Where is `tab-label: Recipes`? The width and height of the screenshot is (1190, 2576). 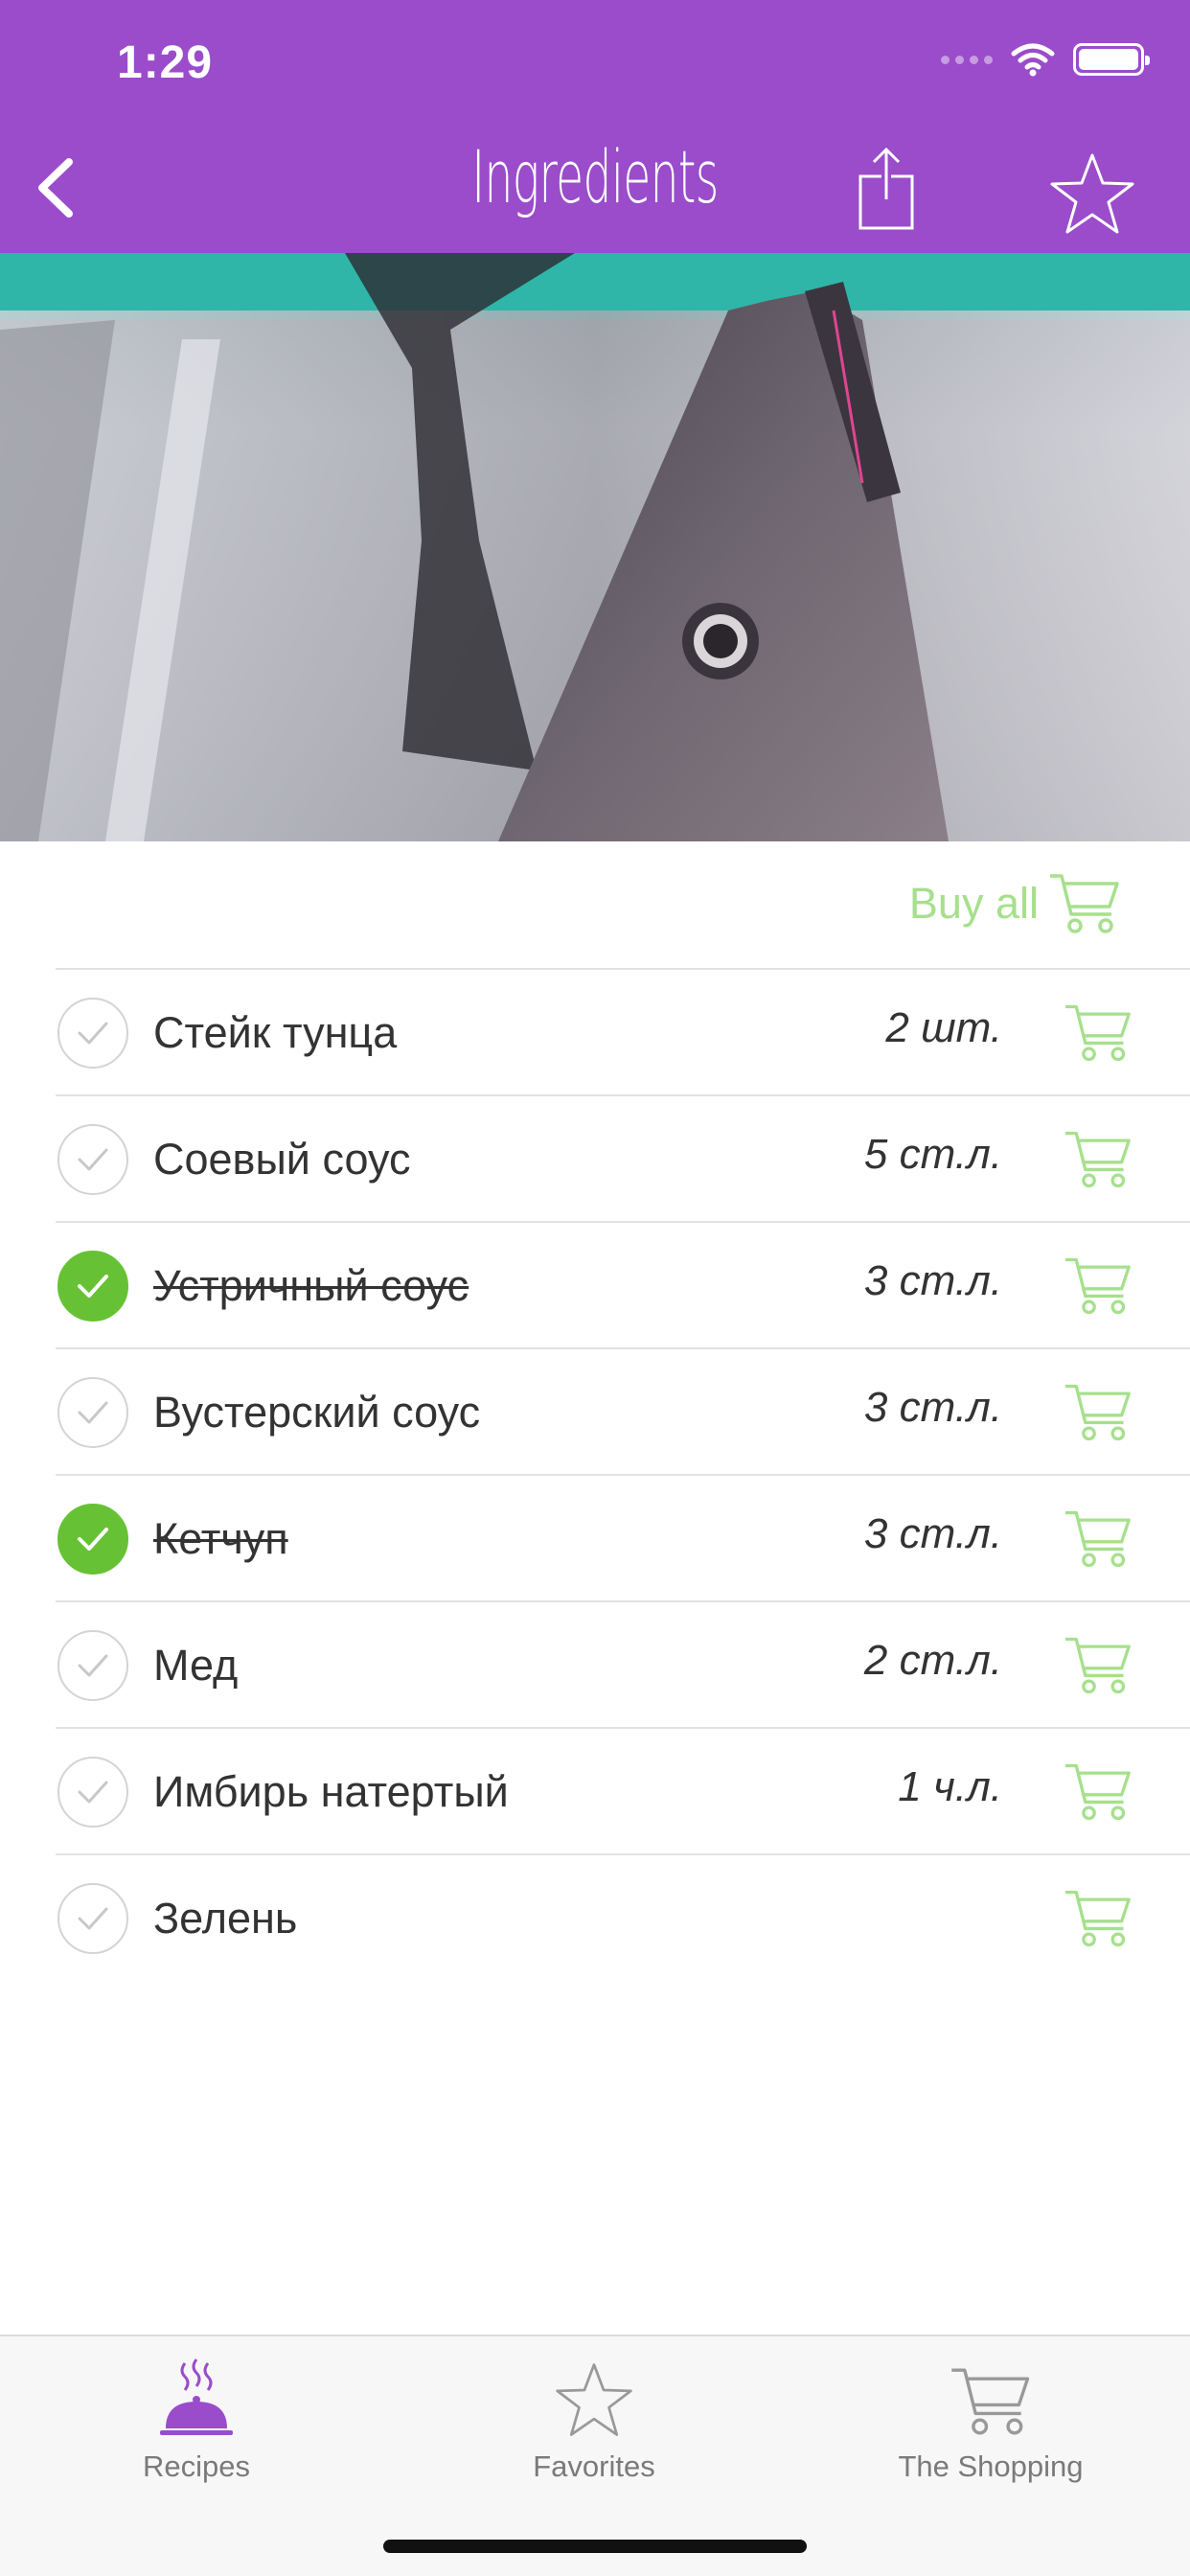 tab-label: Recipes is located at coordinates (197, 2466).